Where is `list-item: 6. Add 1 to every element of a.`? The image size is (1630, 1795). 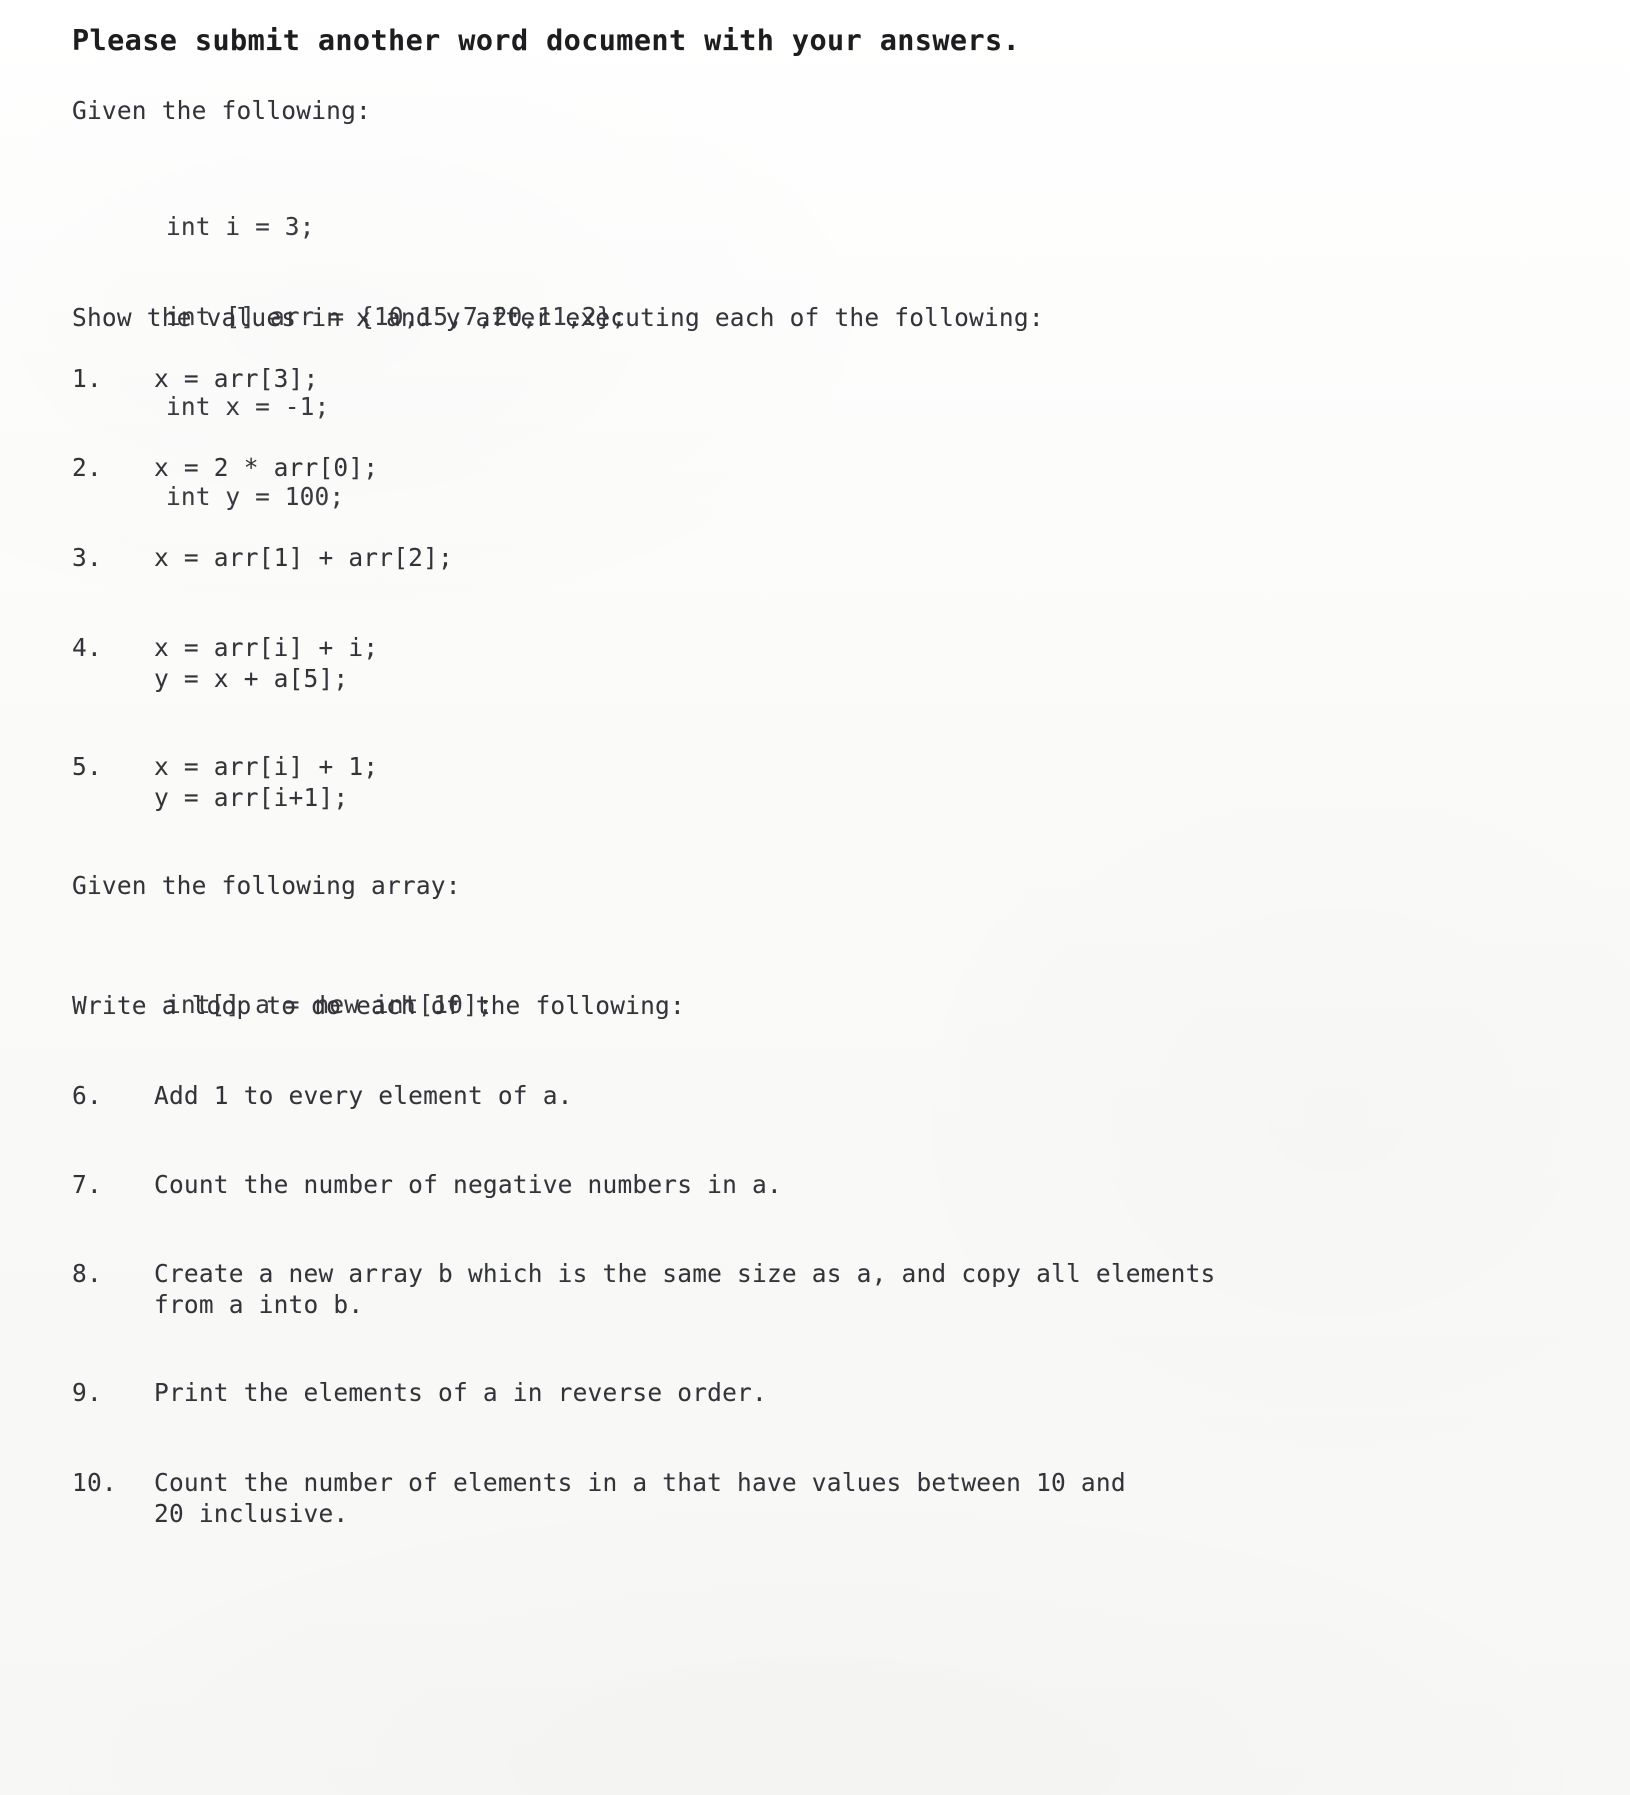 list-item: 6. Add 1 to every element of a. is located at coordinates (322, 1095).